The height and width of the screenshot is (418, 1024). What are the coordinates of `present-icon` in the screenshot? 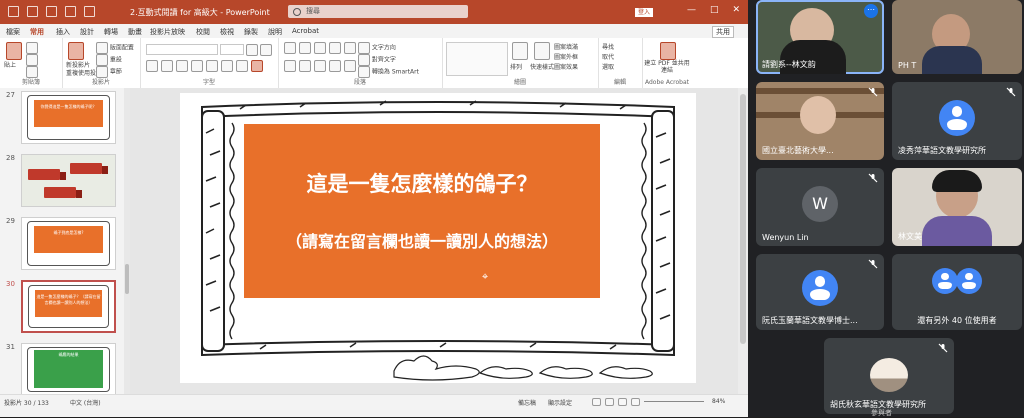 It's located at (70, 11).